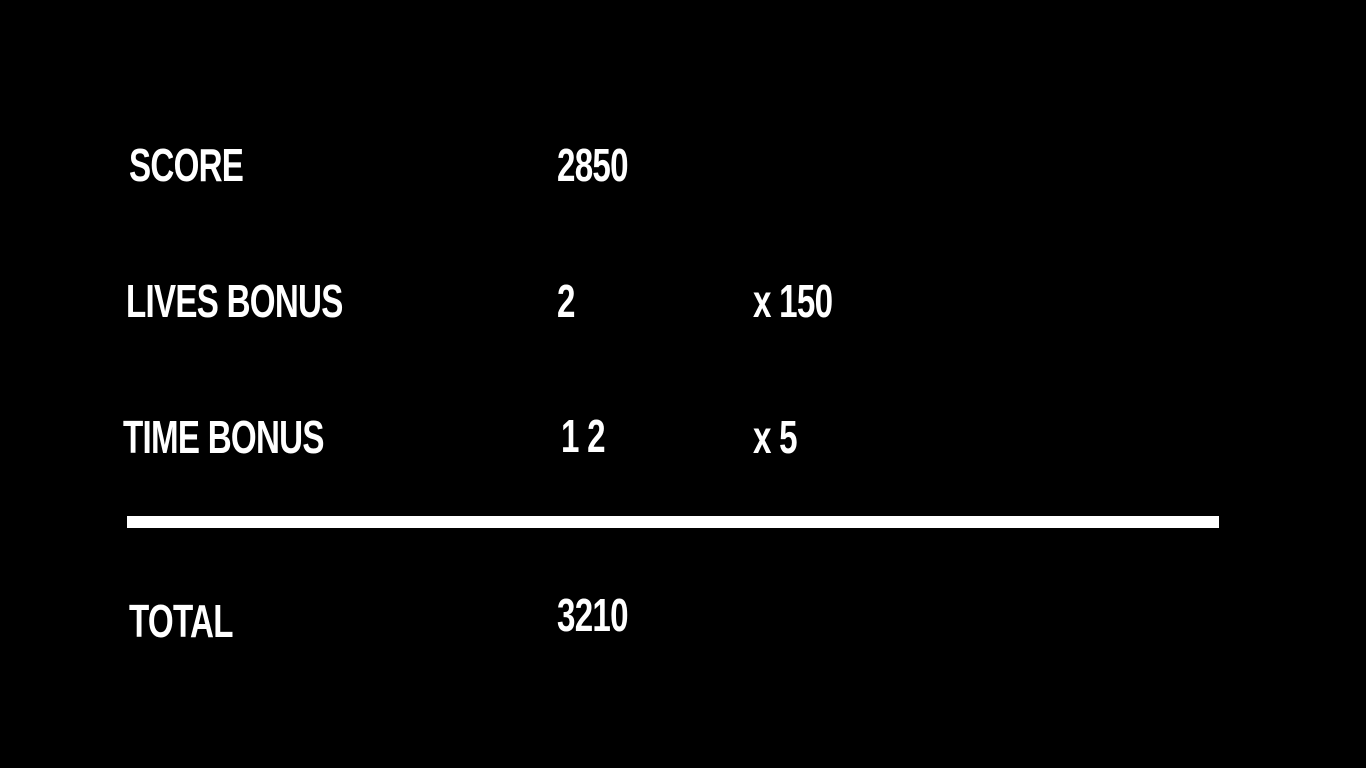 The width and height of the screenshot is (1366, 768). What do you see at coordinates (186, 165) in the screenshot?
I see `score-label: SCORE` at bounding box center [186, 165].